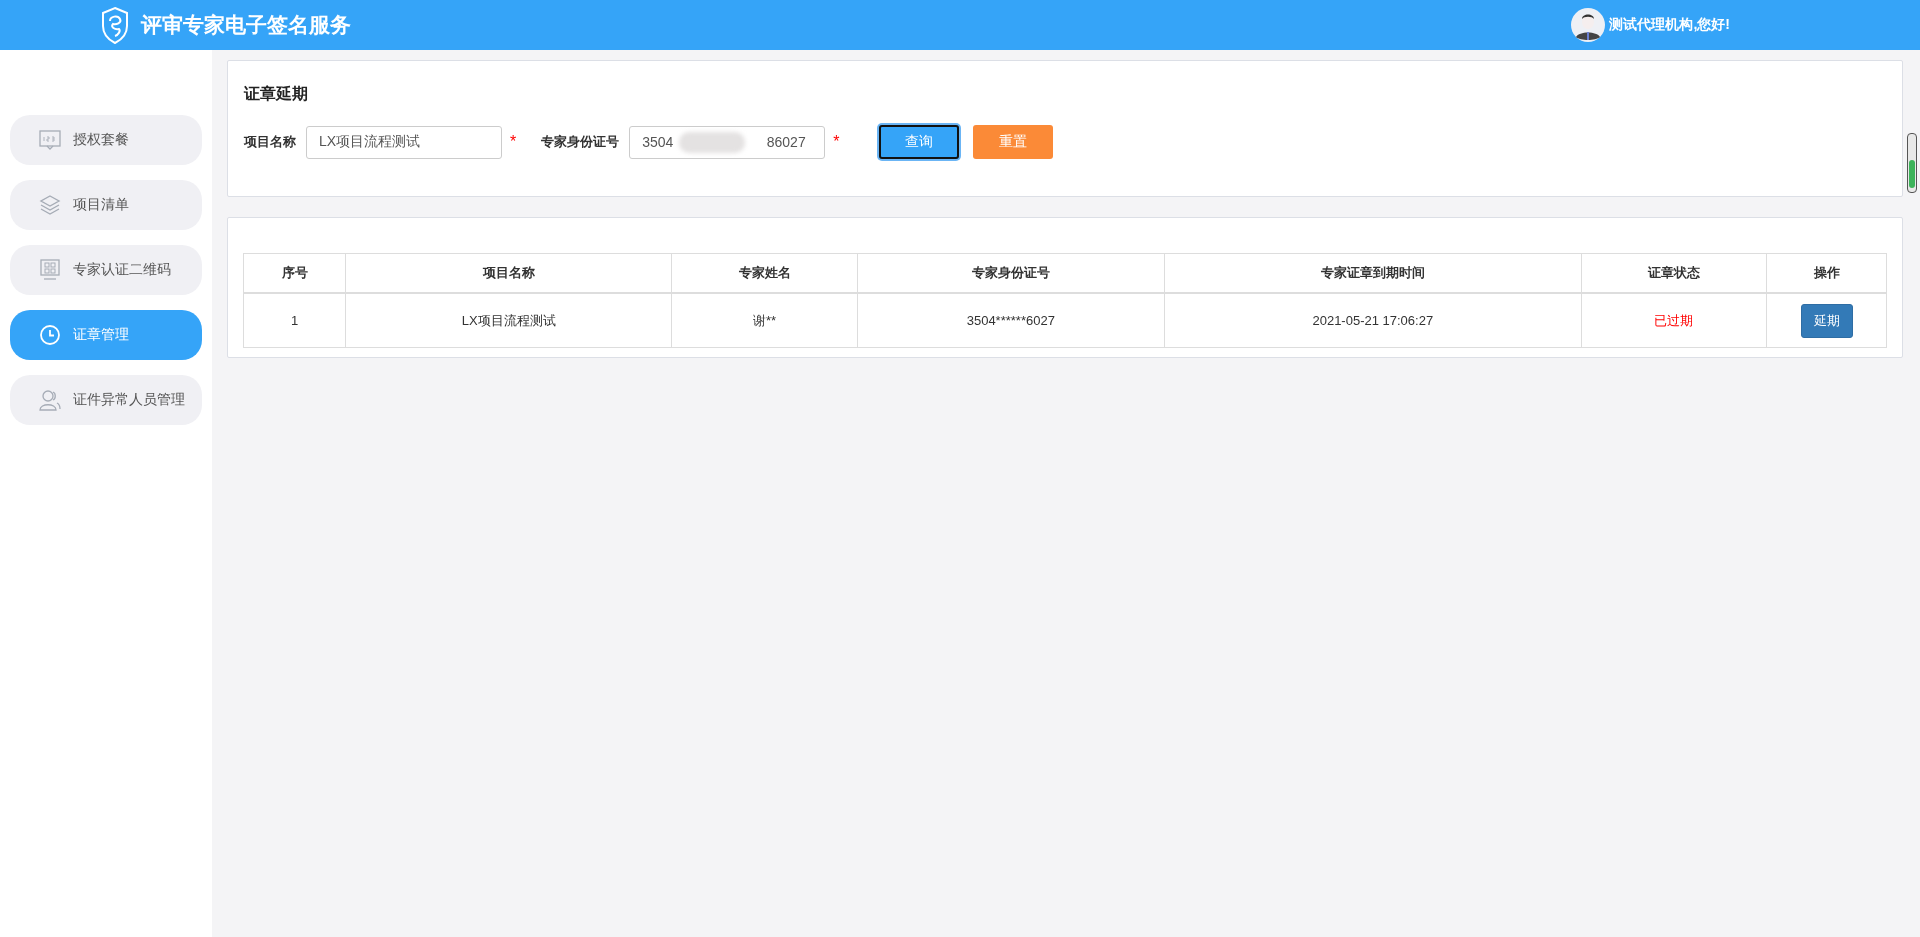  Describe the element at coordinates (50, 335) in the screenshot. I see `clock-icon` at that location.